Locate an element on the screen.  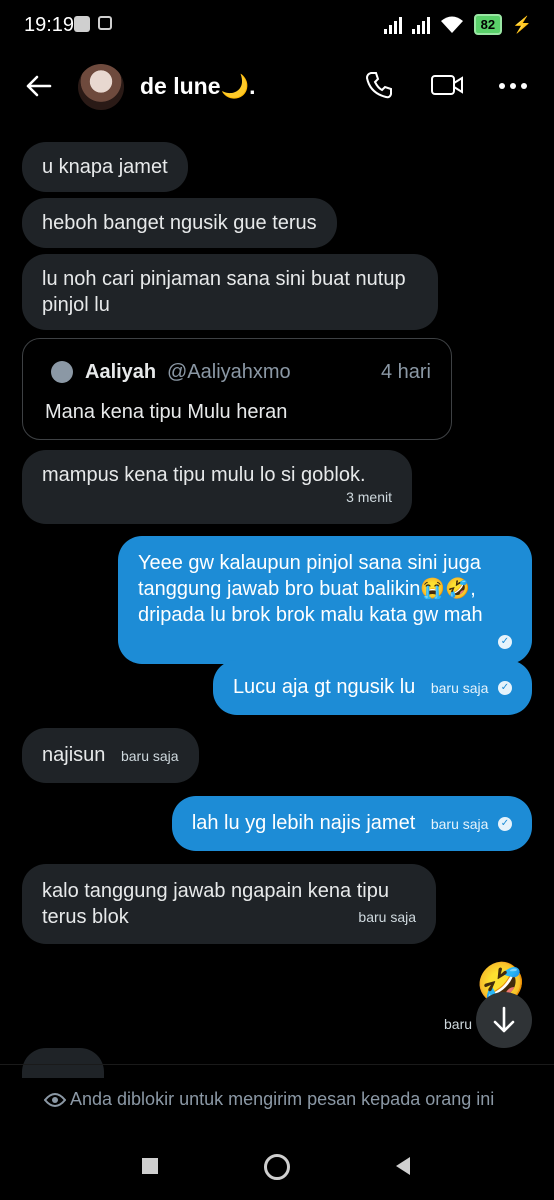
avatar is located at coordinates (101, 87).